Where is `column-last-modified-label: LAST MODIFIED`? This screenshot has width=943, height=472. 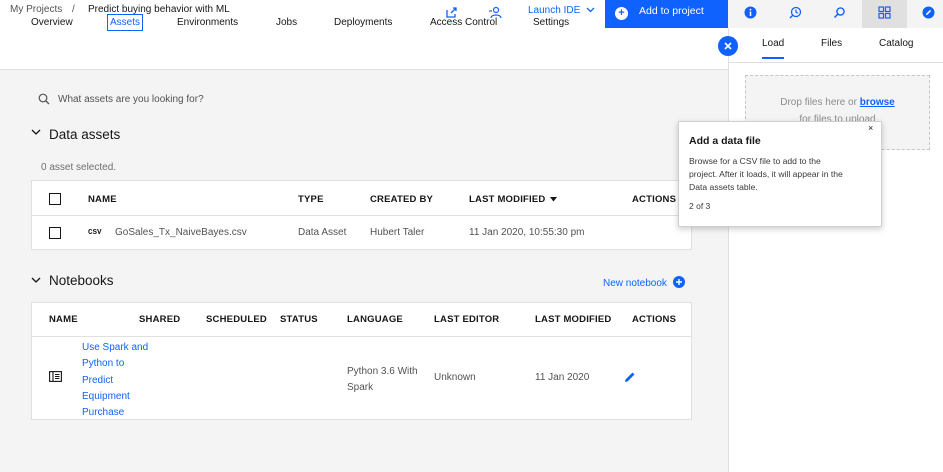
column-last-modified-label: LAST MODIFIED is located at coordinates (507, 199).